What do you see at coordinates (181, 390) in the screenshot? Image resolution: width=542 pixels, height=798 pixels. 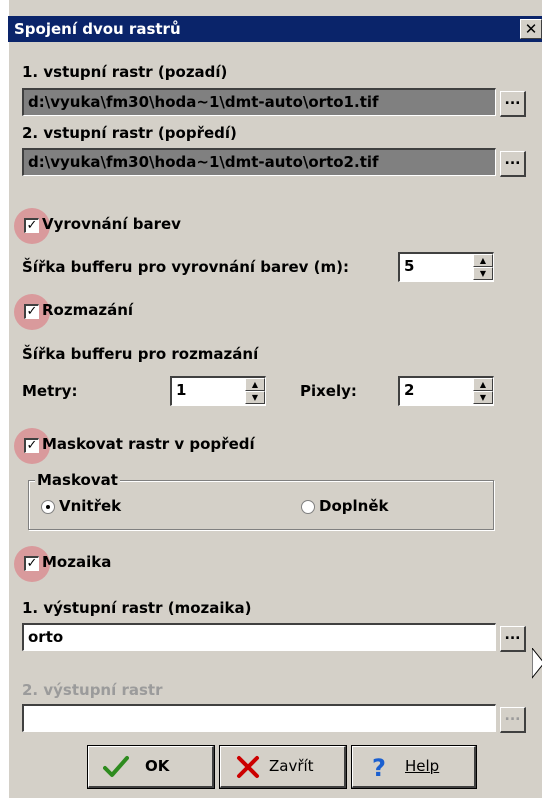 I see `meters-value: 1` at bounding box center [181, 390].